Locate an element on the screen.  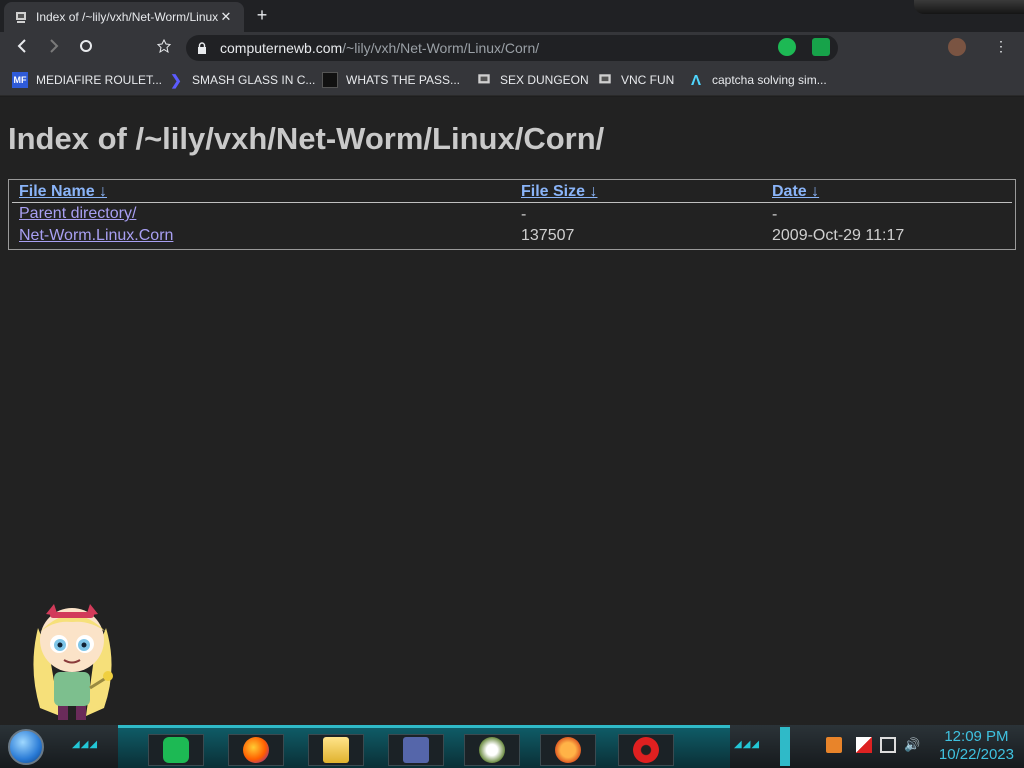
back-button is located at coordinates (22, 48).